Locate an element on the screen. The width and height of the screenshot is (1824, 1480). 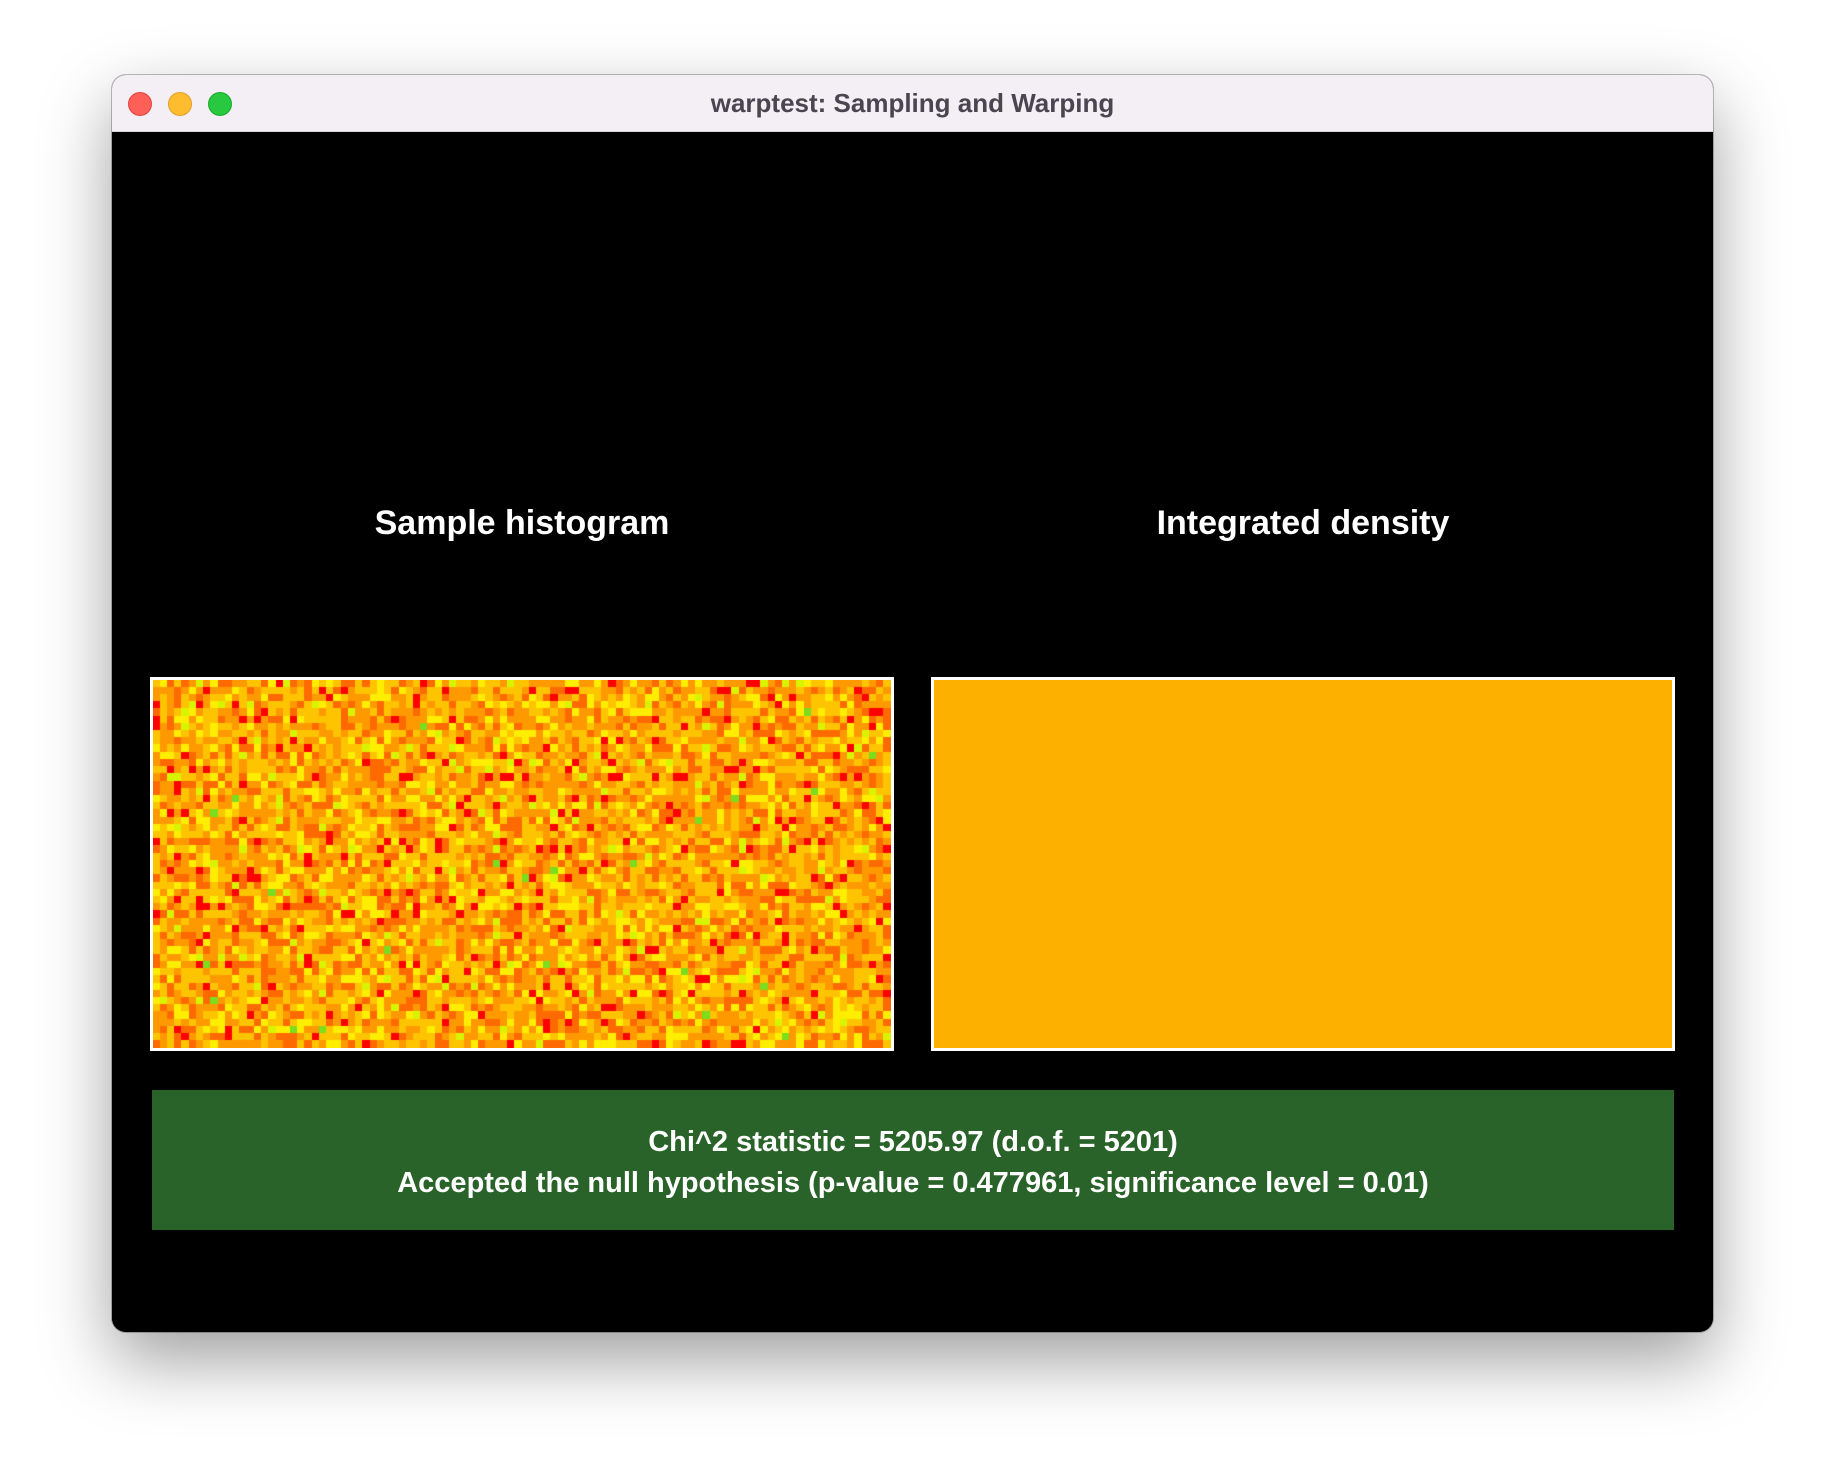
integrated-density-heatmap is located at coordinates (1303, 864).